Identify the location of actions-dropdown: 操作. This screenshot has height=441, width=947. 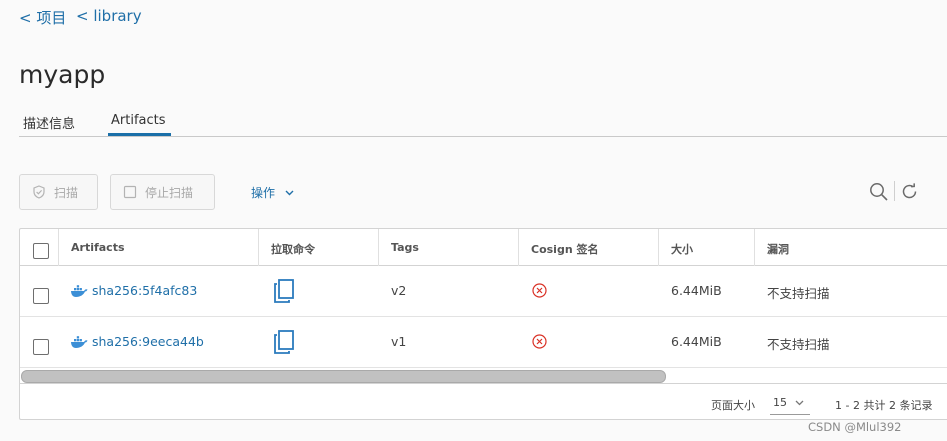
(272, 192).